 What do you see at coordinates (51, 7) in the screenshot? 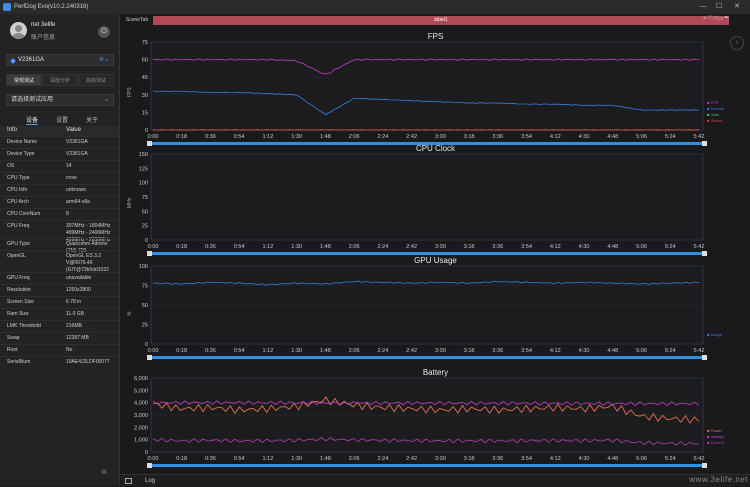
I see `window-title: PerfDog Evo(v10.2.240316)` at bounding box center [51, 7].